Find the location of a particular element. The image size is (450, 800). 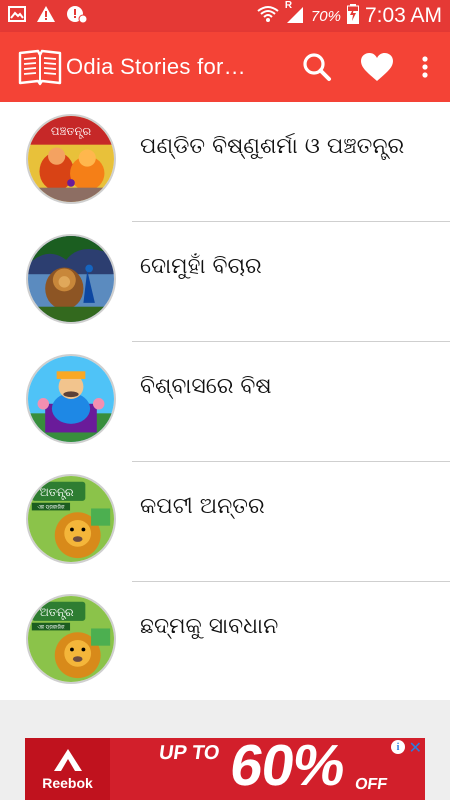

story-thumbnail: ପଞ୍ଚତନ୍ତ୍ର is located at coordinates (71, 159).